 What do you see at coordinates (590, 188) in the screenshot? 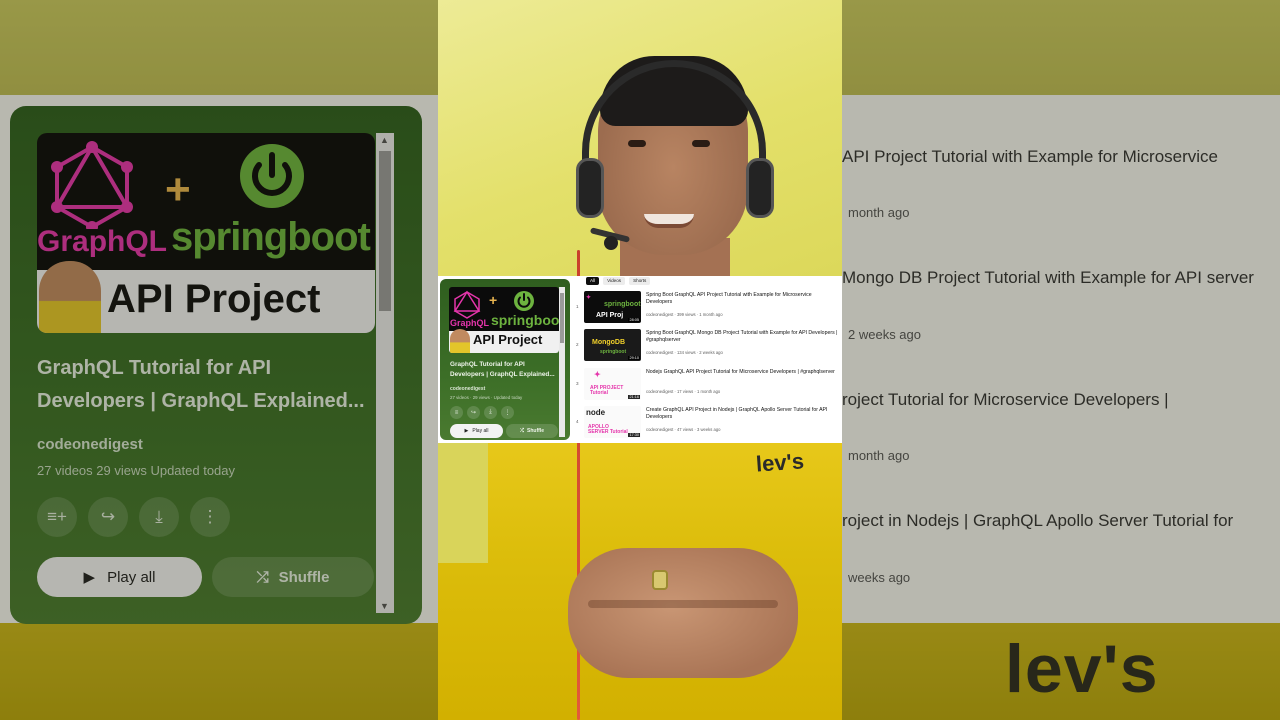
I see `headphone-earcup-left` at bounding box center [590, 188].